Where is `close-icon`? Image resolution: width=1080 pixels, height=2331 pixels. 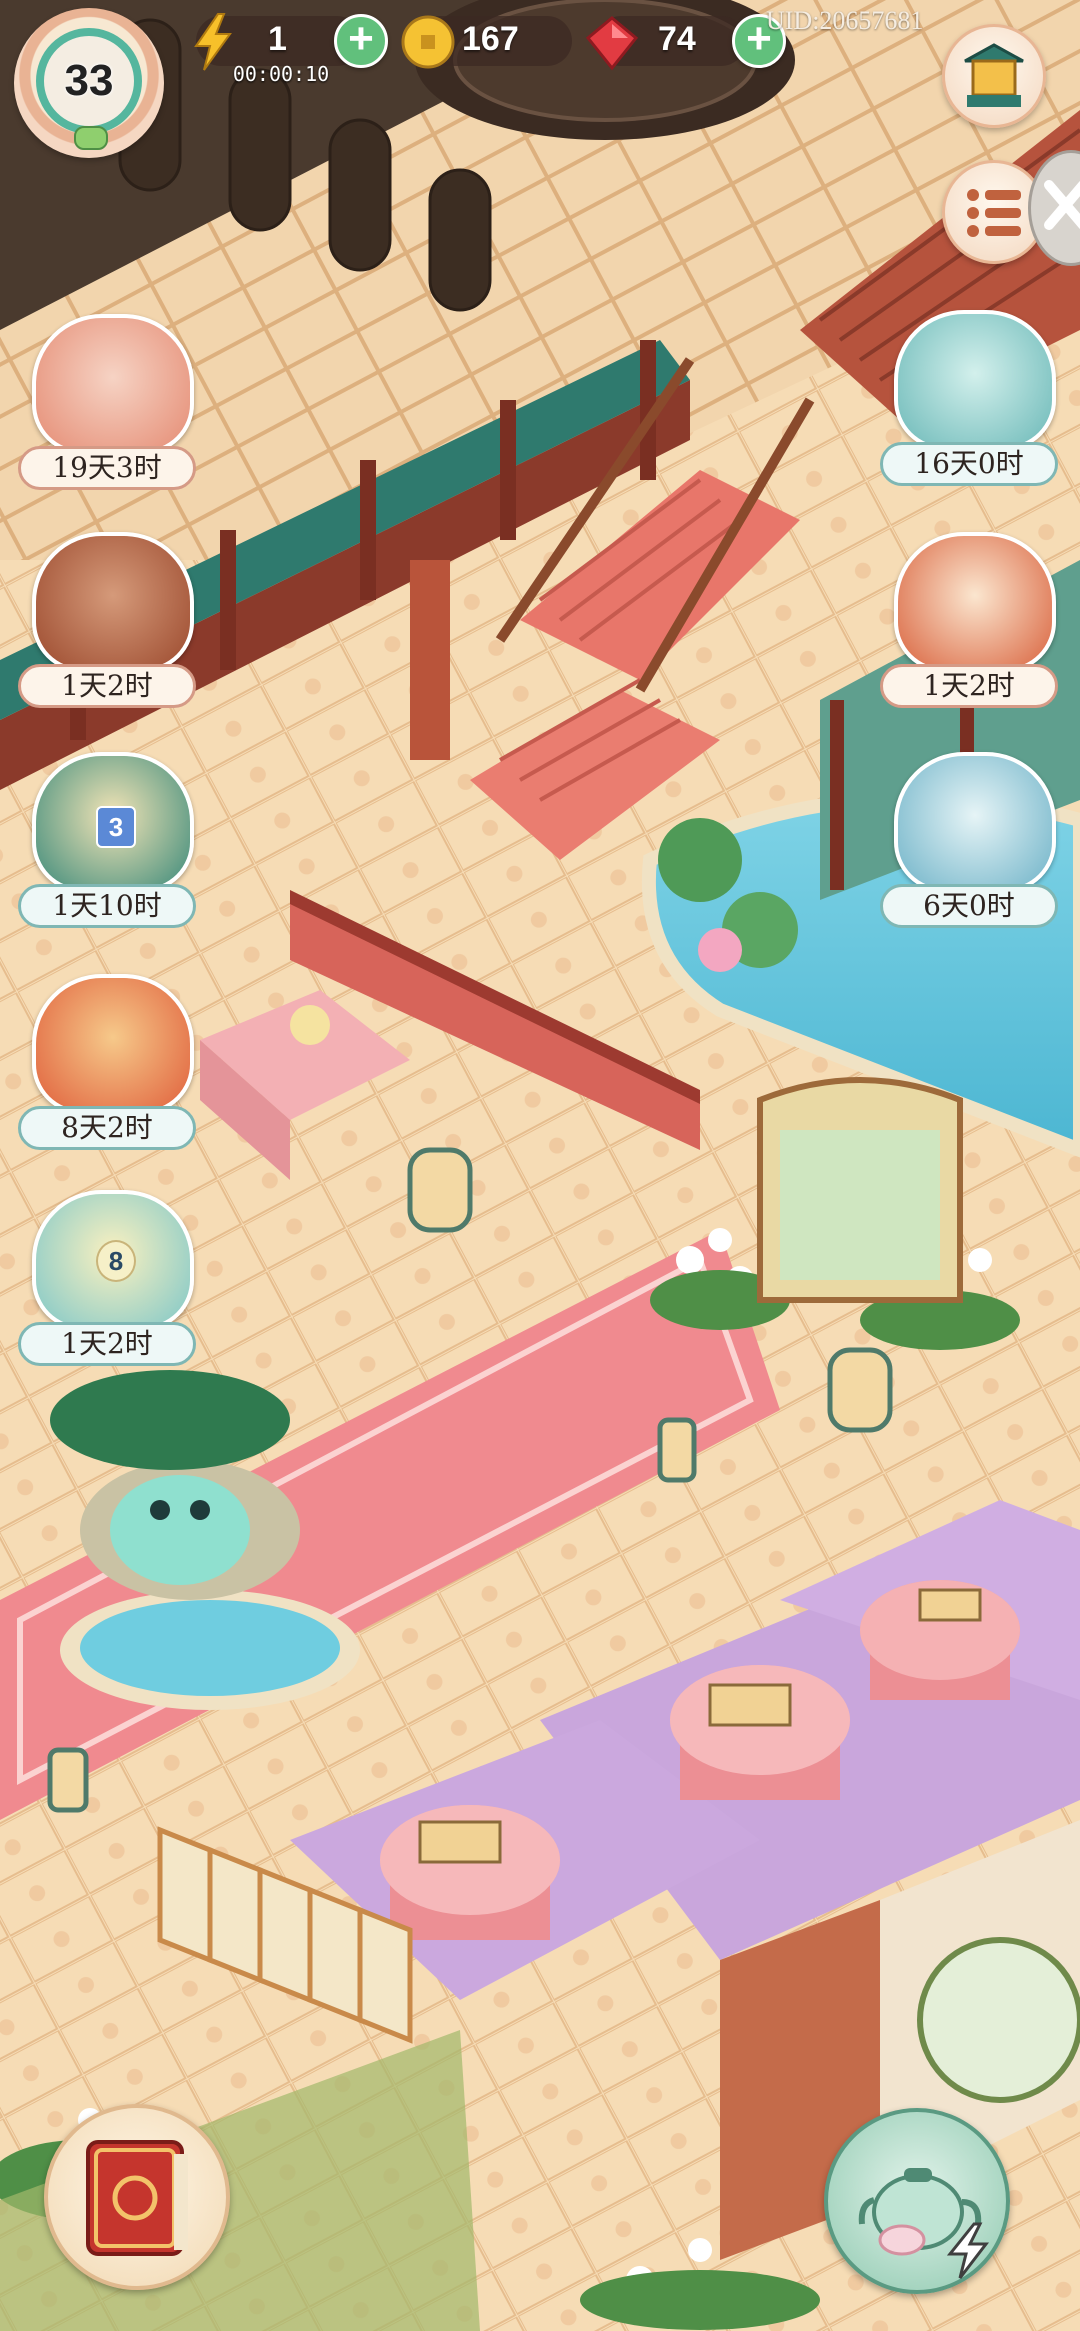
close-icon is located at coordinates (1062, 205).